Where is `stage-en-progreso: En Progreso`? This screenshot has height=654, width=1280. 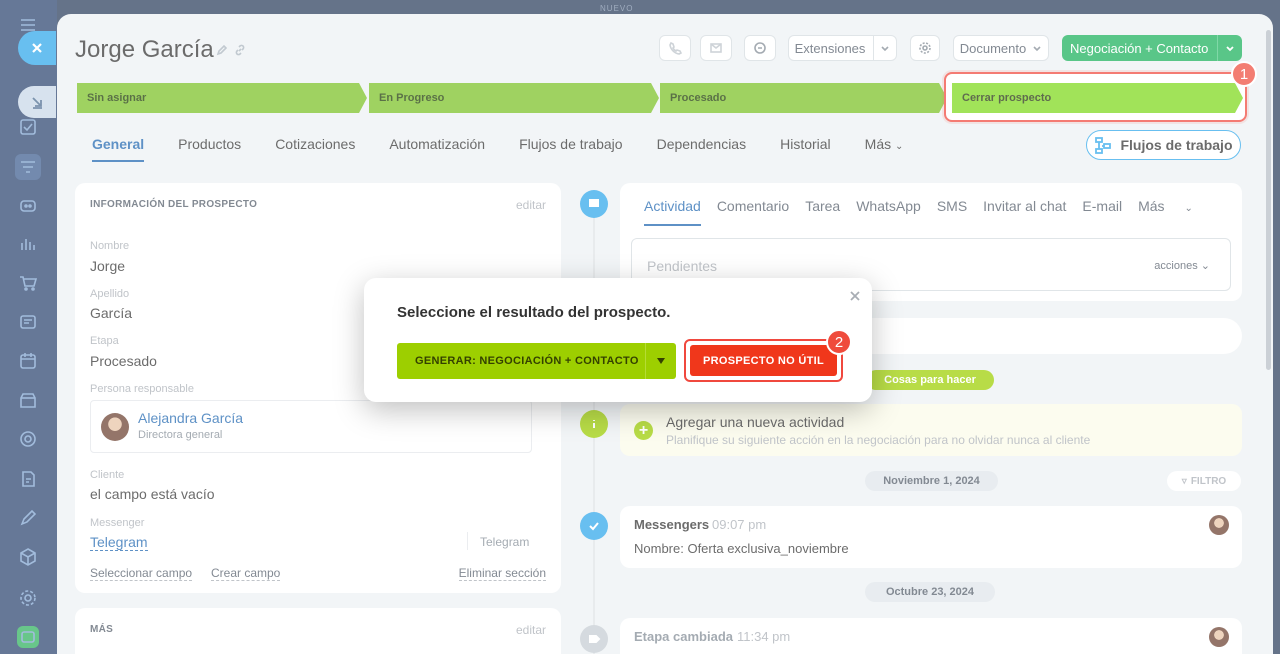
stage-en-progreso: En Progreso is located at coordinates (514, 98).